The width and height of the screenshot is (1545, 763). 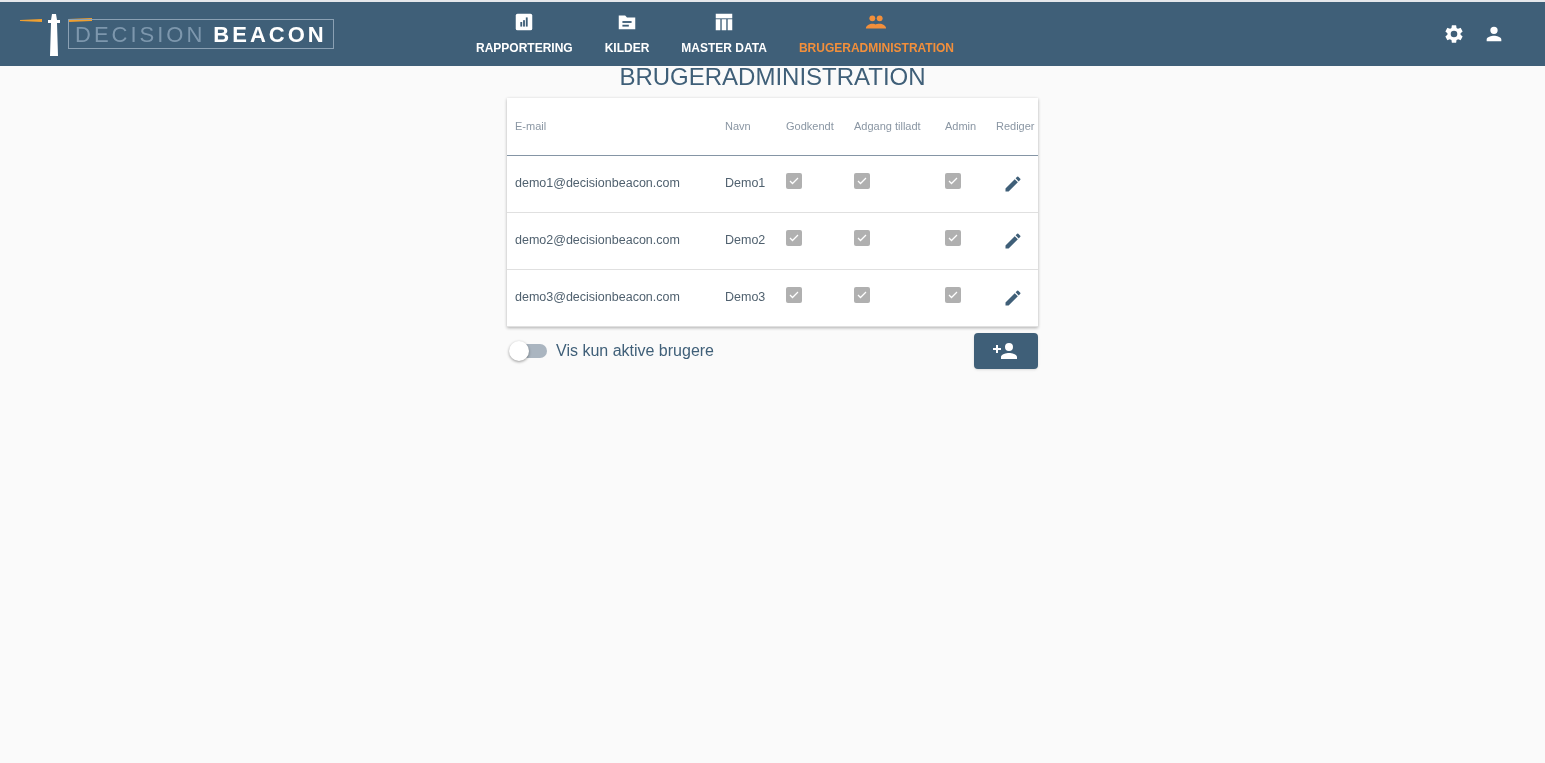 I want to click on settings-icon, so click(x=1454, y=34).